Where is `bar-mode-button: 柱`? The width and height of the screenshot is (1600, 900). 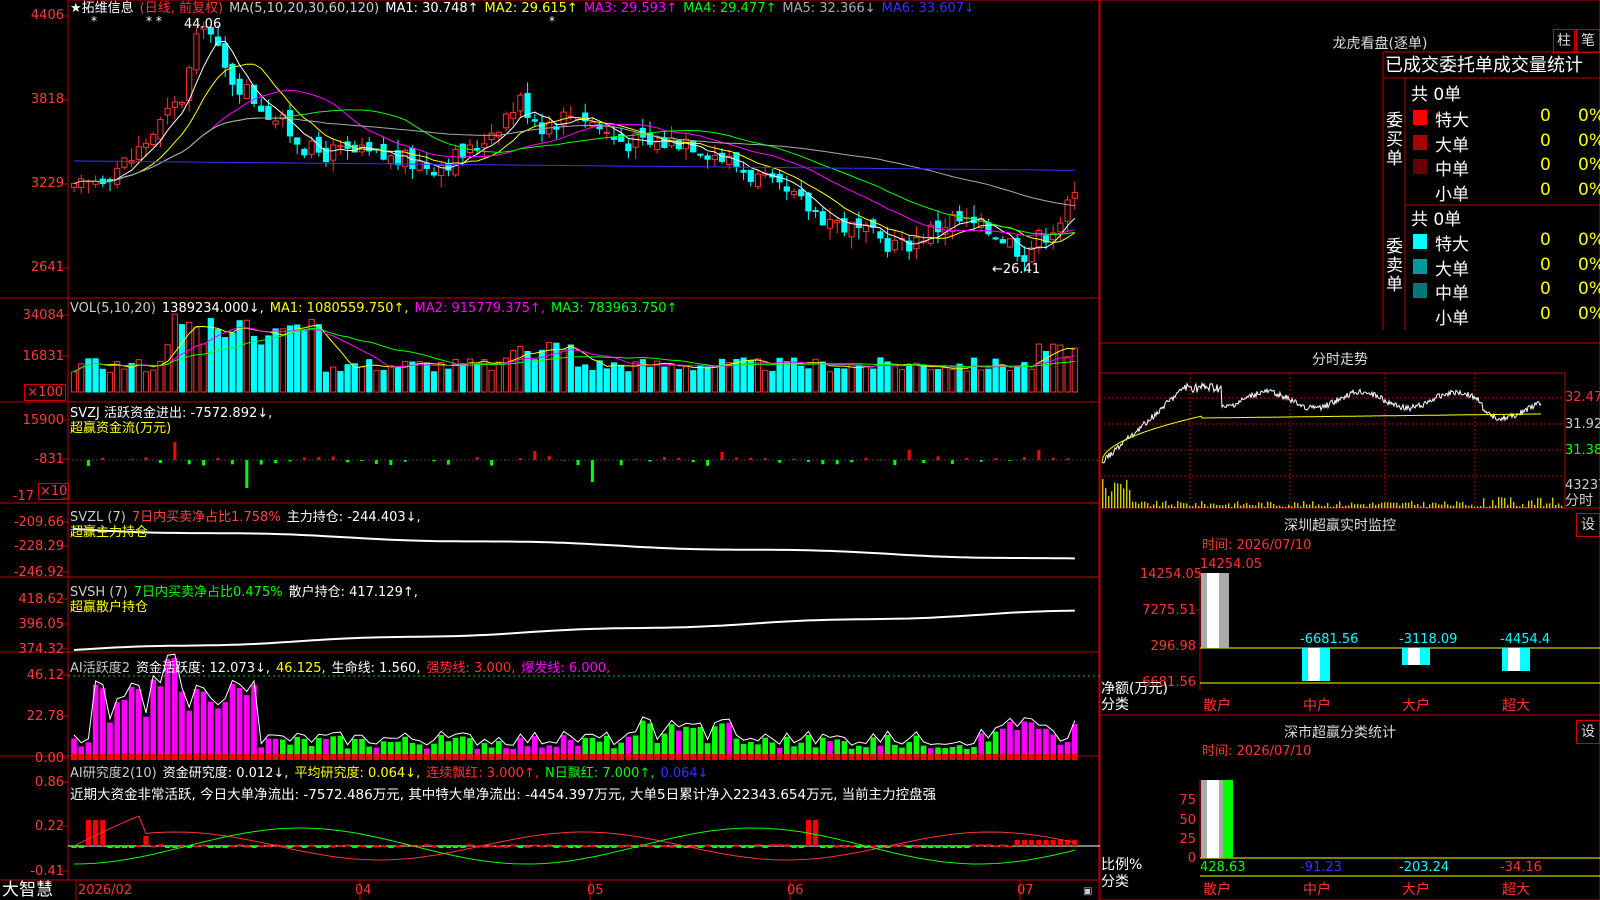 bar-mode-button: 柱 is located at coordinates (1564, 41).